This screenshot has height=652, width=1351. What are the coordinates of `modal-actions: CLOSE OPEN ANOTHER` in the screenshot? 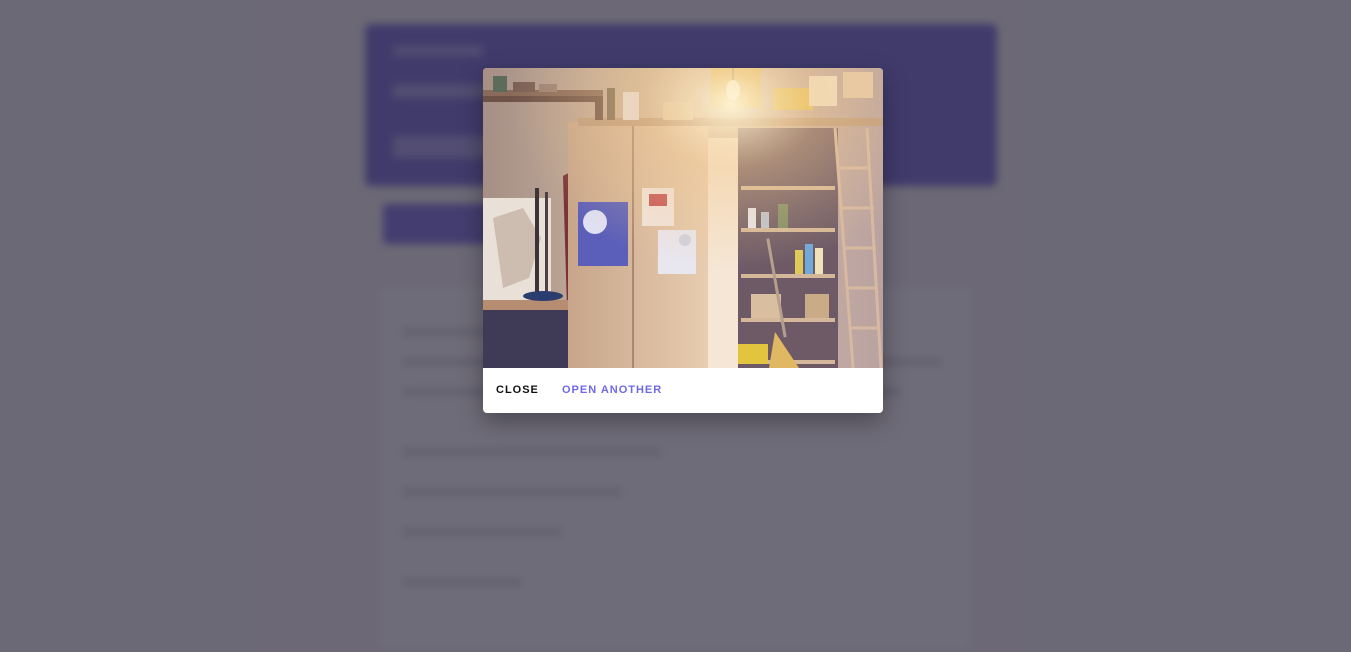 It's located at (683, 390).